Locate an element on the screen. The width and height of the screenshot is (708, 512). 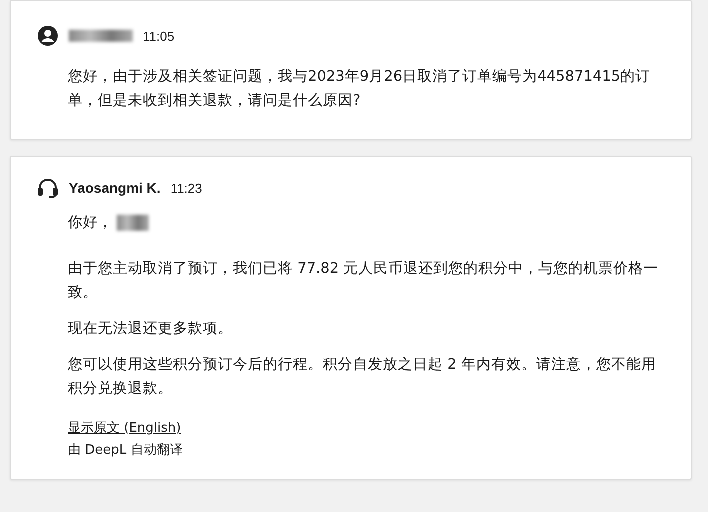
greeting-text: 你好， is located at coordinates (90, 223).